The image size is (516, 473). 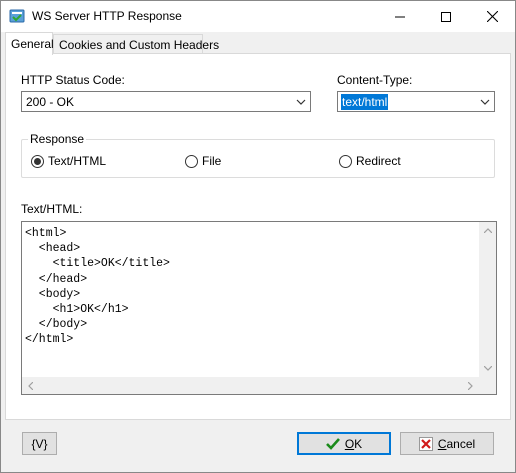 I want to click on http-status-code-value: 200 - OK, so click(x=50, y=102).